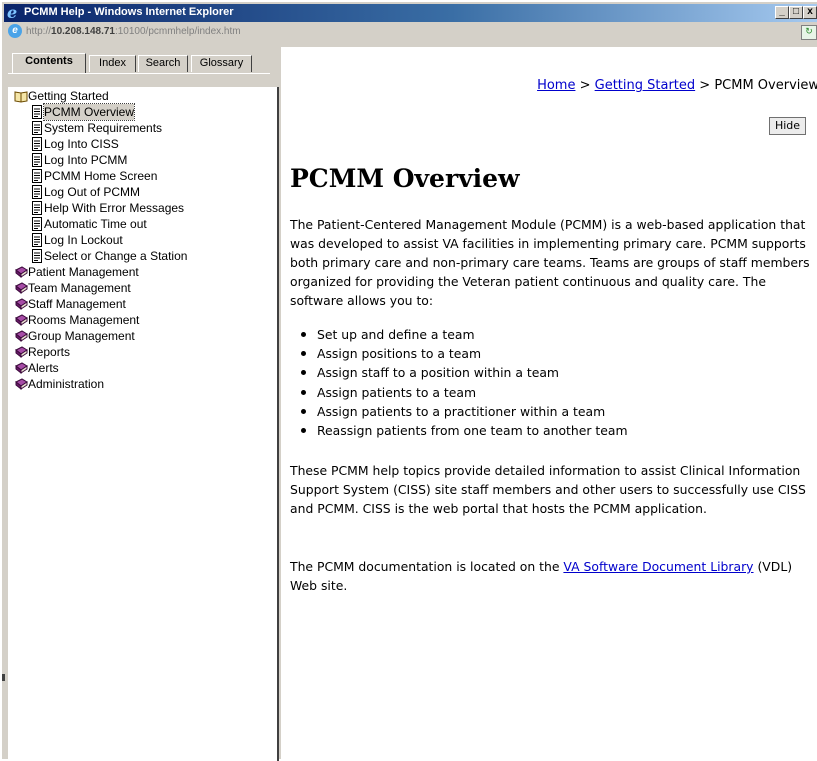 The width and height of the screenshot is (817, 761). What do you see at coordinates (142, 192) in the screenshot?
I see `tree-item: Log Out of PCMM` at bounding box center [142, 192].